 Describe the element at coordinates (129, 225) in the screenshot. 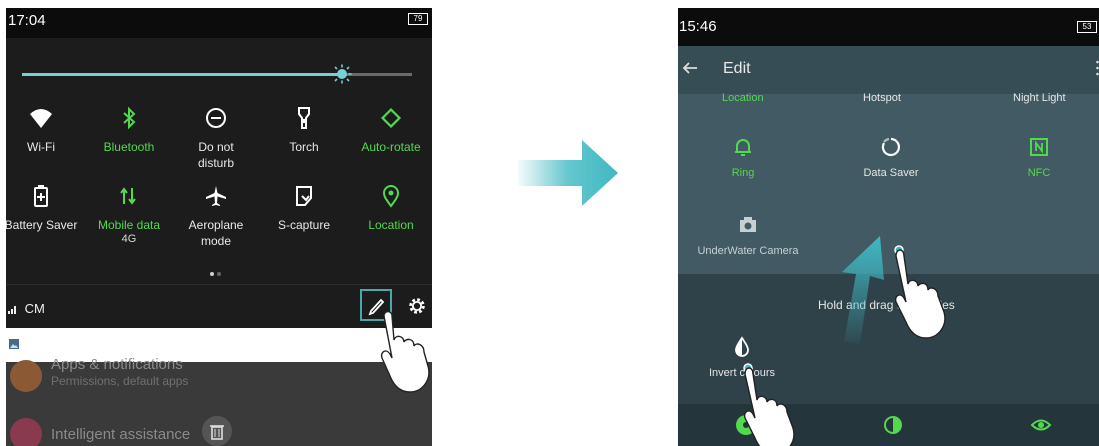

I see `tile-label: Mobile data` at that location.